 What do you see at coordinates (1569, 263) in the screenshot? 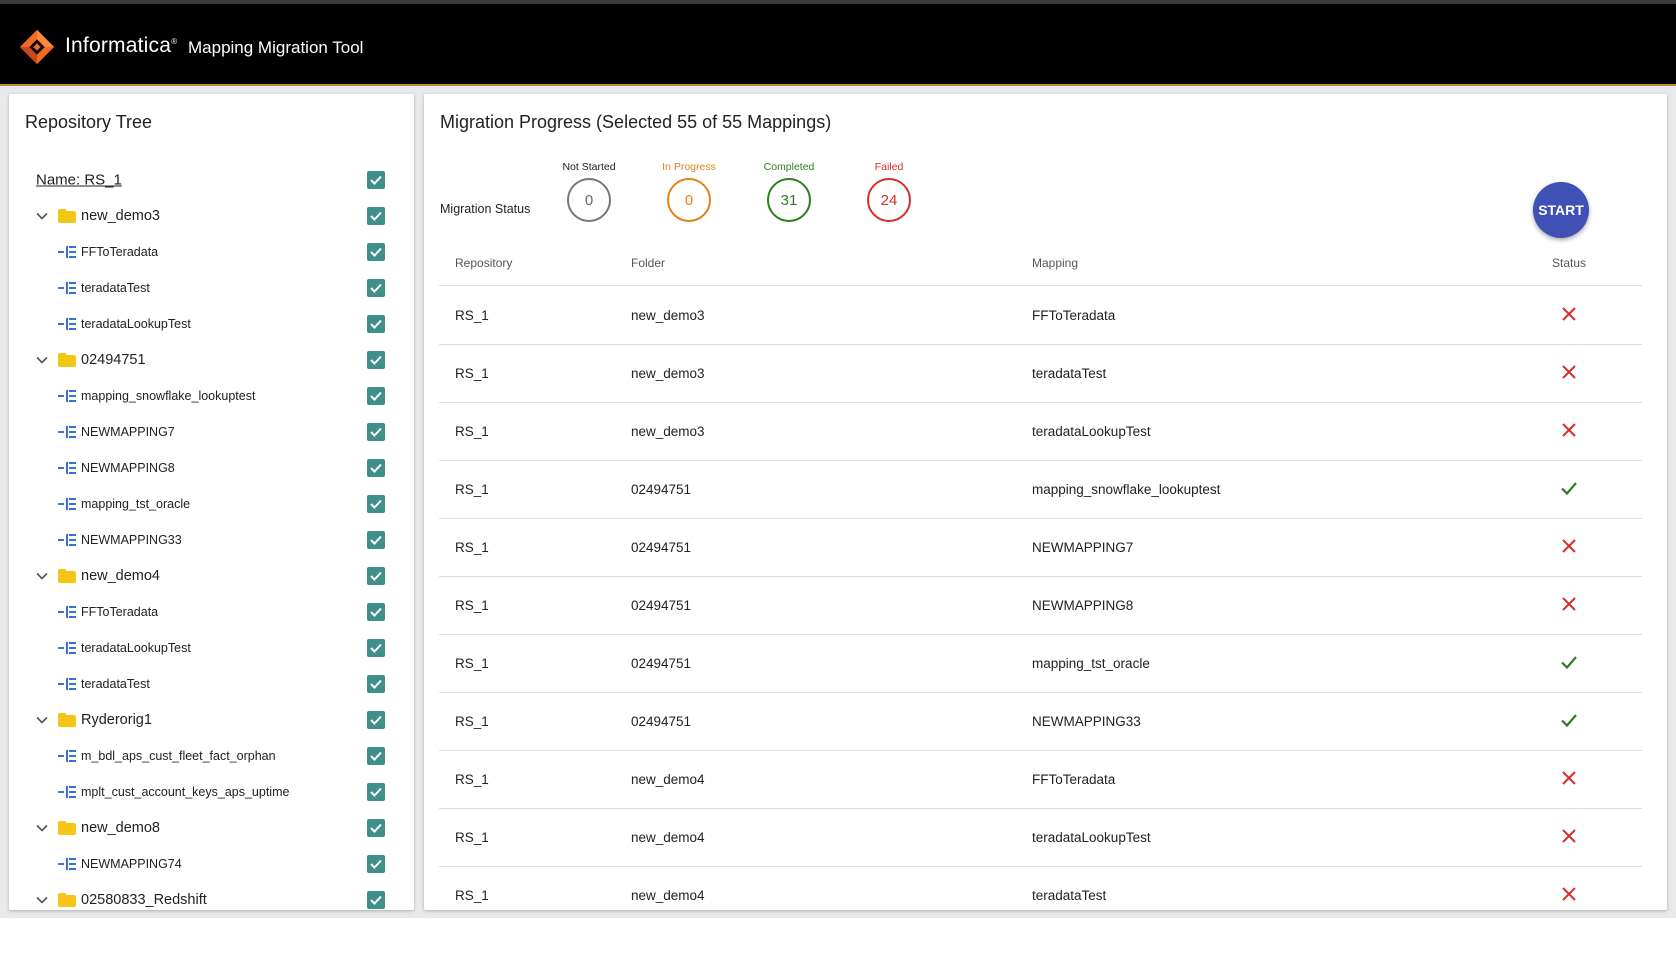
I see `column-header-status: Status` at bounding box center [1569, 263].